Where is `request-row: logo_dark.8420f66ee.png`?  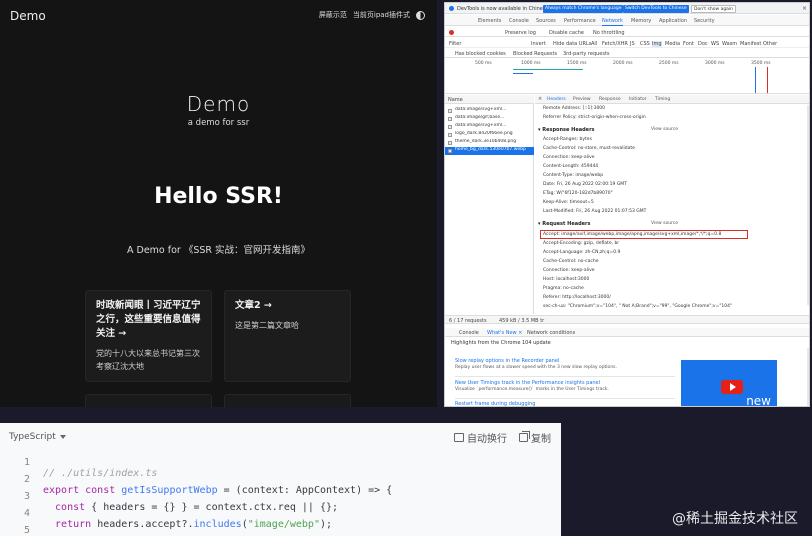 request-row: logo_dark.8420f66ee.png is located at coordinates (489, 135).